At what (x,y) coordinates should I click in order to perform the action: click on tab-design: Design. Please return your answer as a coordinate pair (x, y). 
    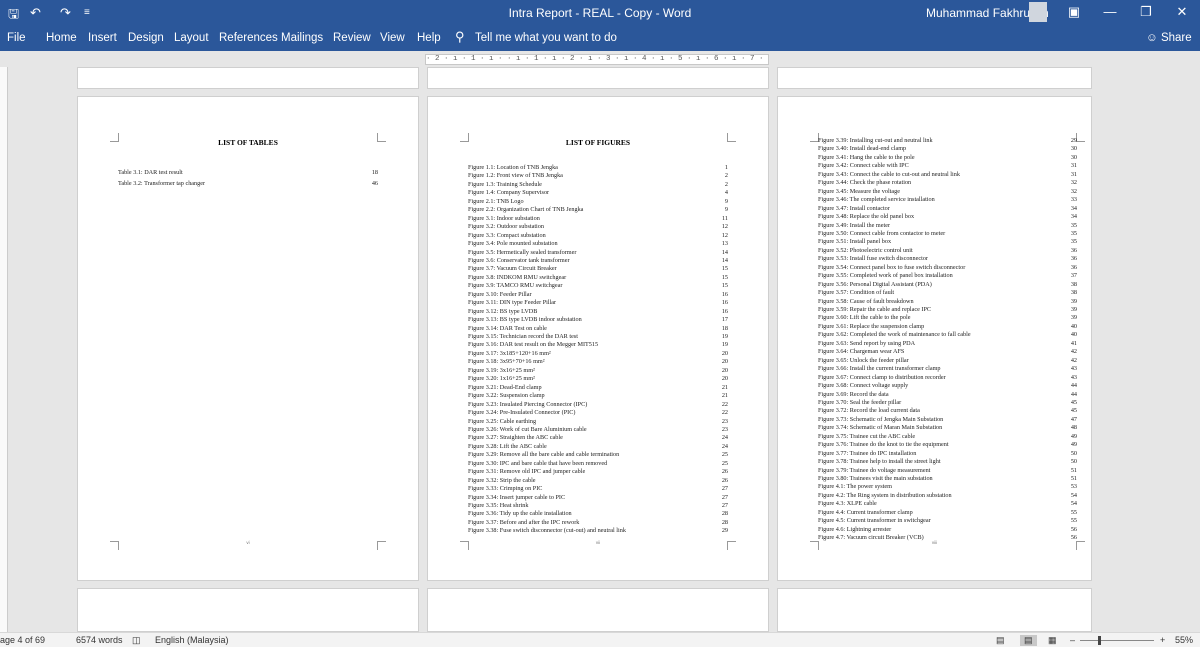
    Looking at the image, I should click on (146, 38).